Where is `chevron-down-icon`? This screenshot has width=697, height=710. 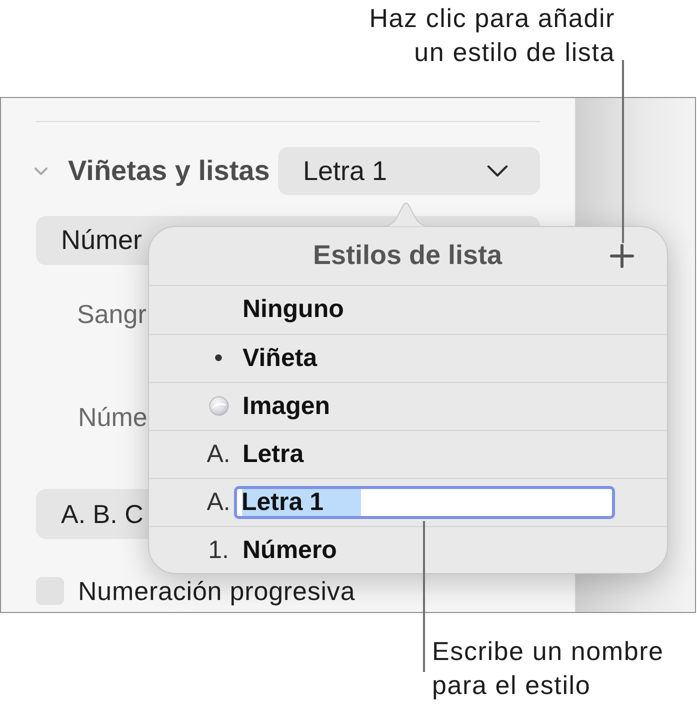 chevron-down-icon is located at coordinates (497, 171).